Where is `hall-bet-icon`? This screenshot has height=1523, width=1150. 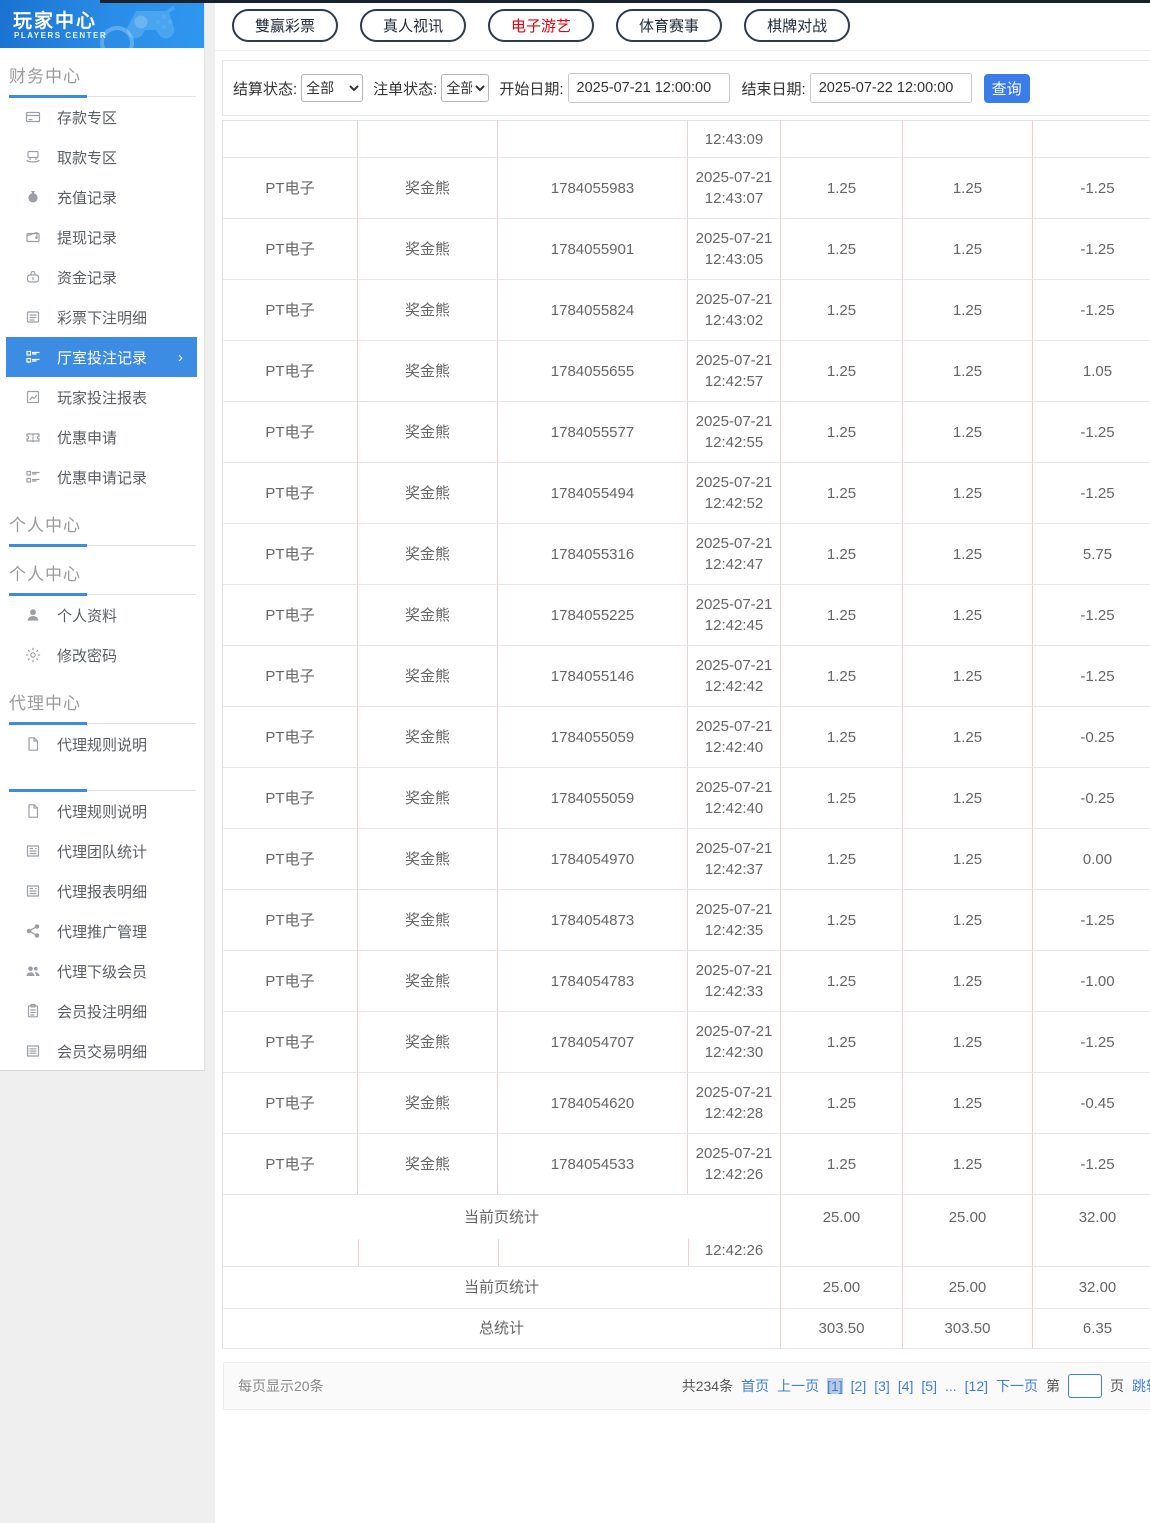
hall-bet-icon is located at coordinates (33, 357).